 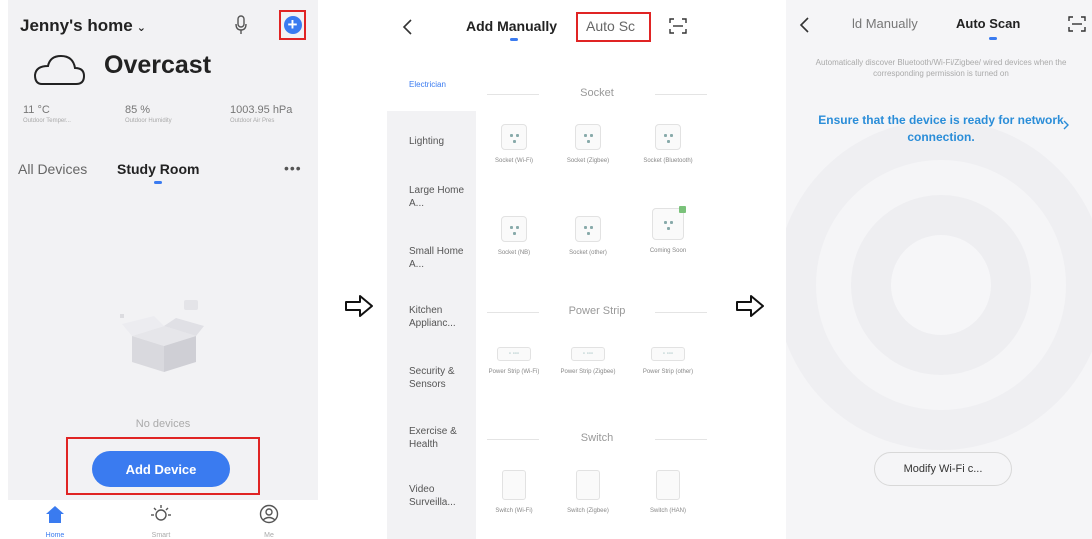 I want to click on nav-item-smart: Smart, so click(x=161, y=521).